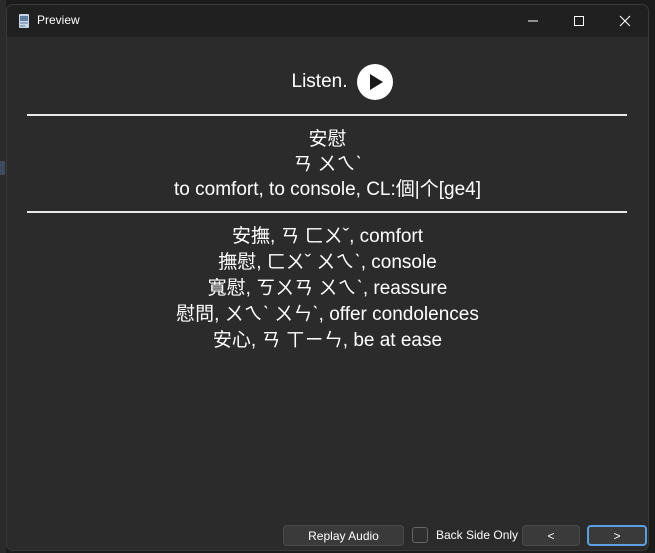 The width and height of the screenshot is (655, 553). I want to click on background-mark, so click(2, 168).